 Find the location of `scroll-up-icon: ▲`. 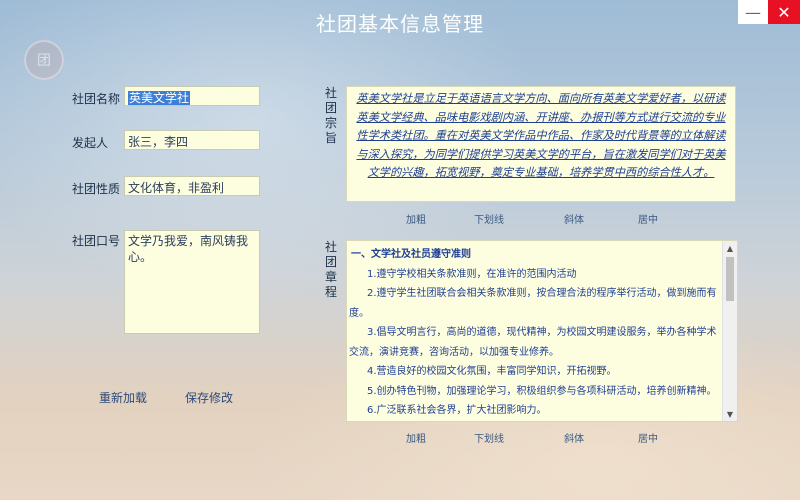

scroll-up-icon: ▲ is located at coordinates (730, 248).